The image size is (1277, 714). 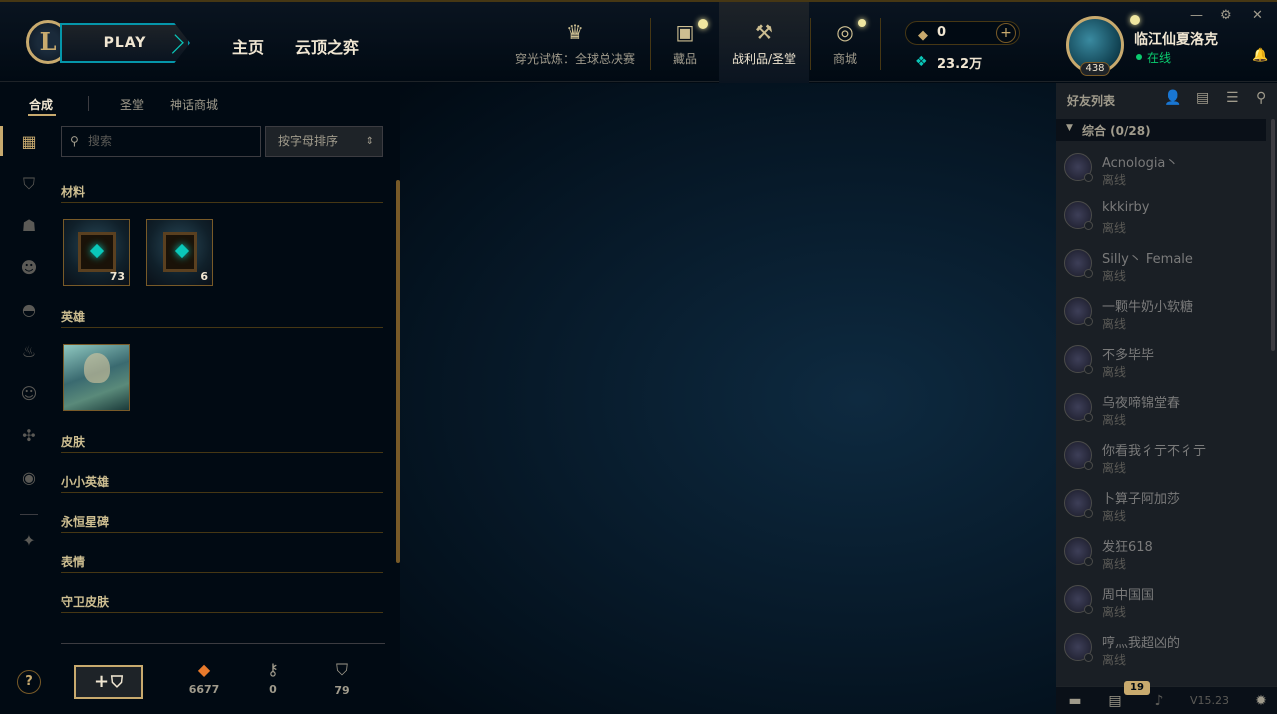 I want to click on friend-row: 周中国国 离线, so click(x=1161, y=599).